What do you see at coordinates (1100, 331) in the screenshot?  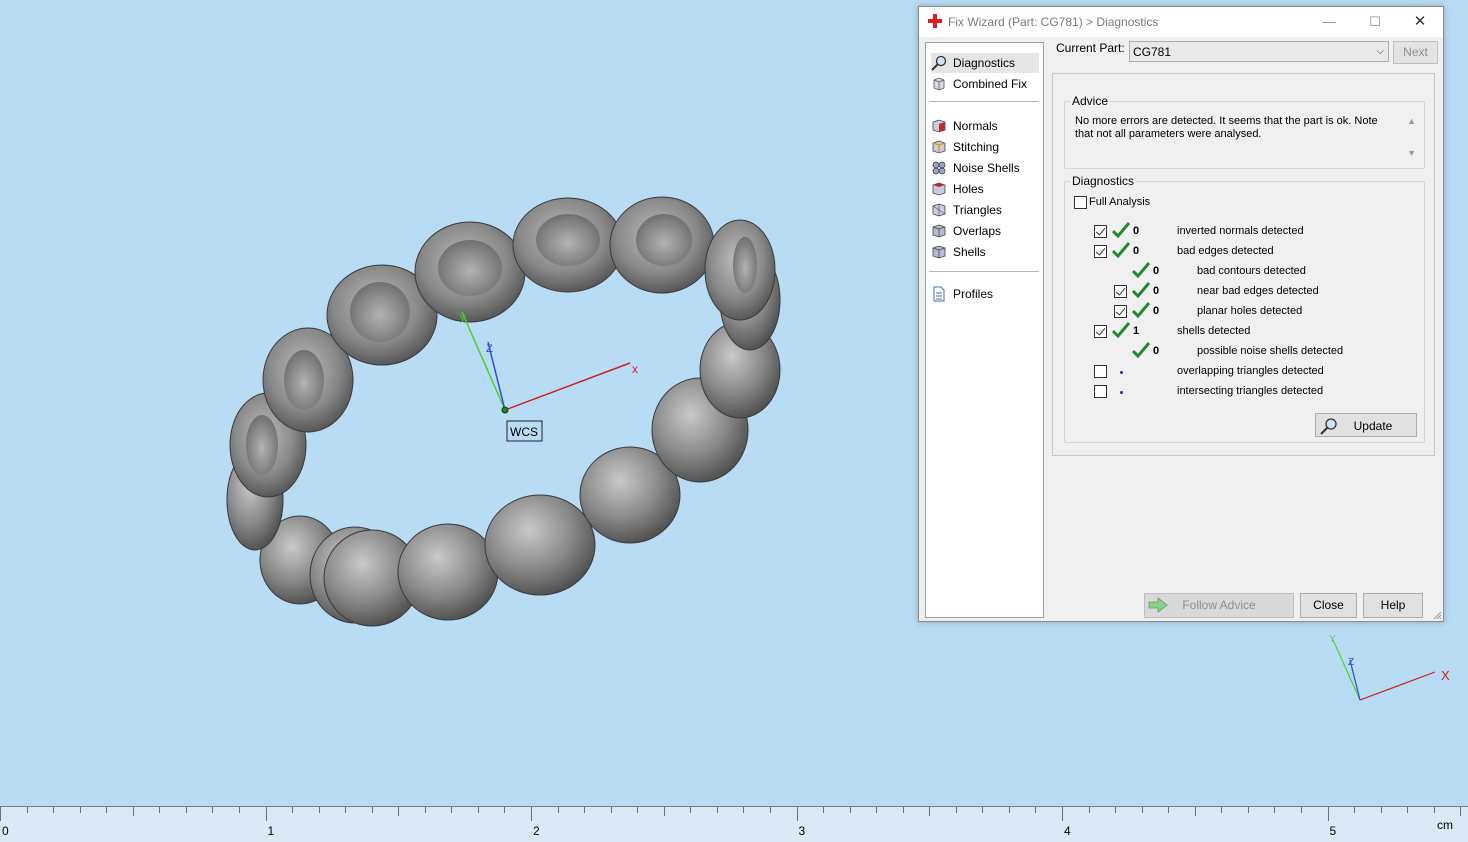 I see `shells-checkbox` at bounding box center [1100, 331].